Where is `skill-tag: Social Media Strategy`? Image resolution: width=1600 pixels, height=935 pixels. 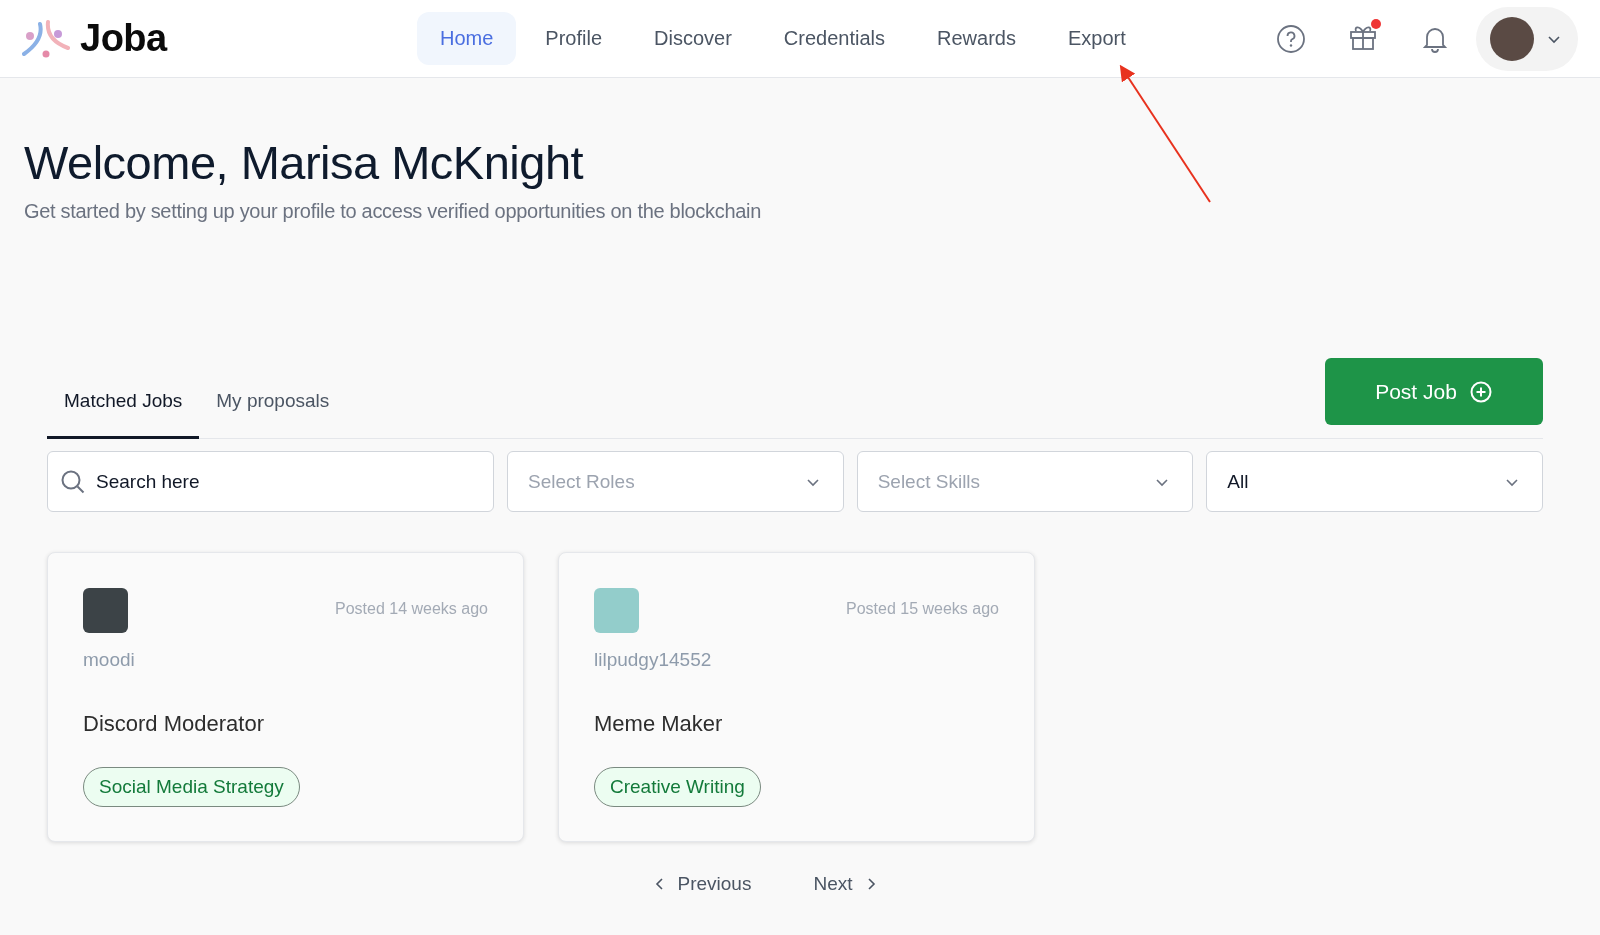 skill-tag: Social Media Strategy is located at coordinates (191, 787).